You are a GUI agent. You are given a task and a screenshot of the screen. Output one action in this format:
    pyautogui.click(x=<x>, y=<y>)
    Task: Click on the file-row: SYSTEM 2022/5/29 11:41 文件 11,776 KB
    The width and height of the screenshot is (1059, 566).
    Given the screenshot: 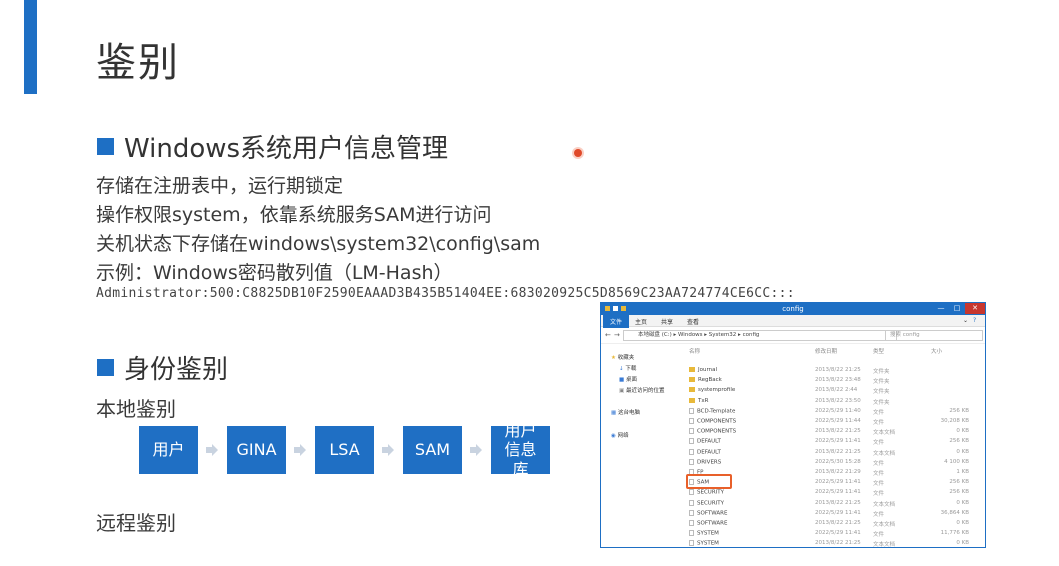 What is the action you would take?
    pyautogui.click(x=835, y=535)
    